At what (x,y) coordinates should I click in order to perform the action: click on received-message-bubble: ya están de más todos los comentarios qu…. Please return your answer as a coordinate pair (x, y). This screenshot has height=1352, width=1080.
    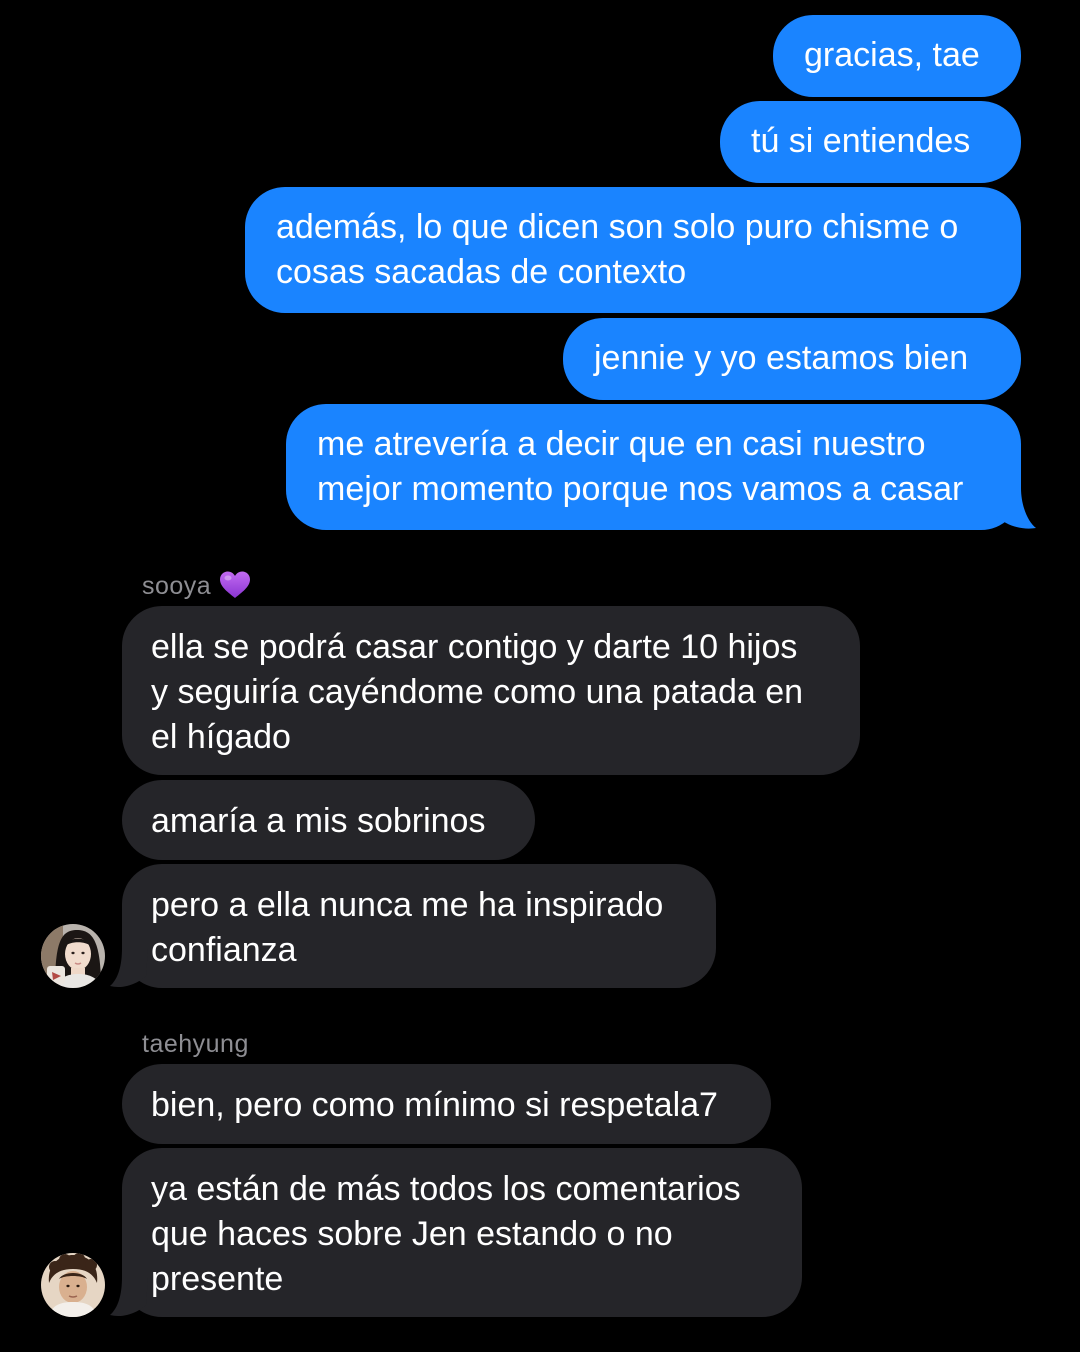
    Looking at the image, I should click on (462, 1232).